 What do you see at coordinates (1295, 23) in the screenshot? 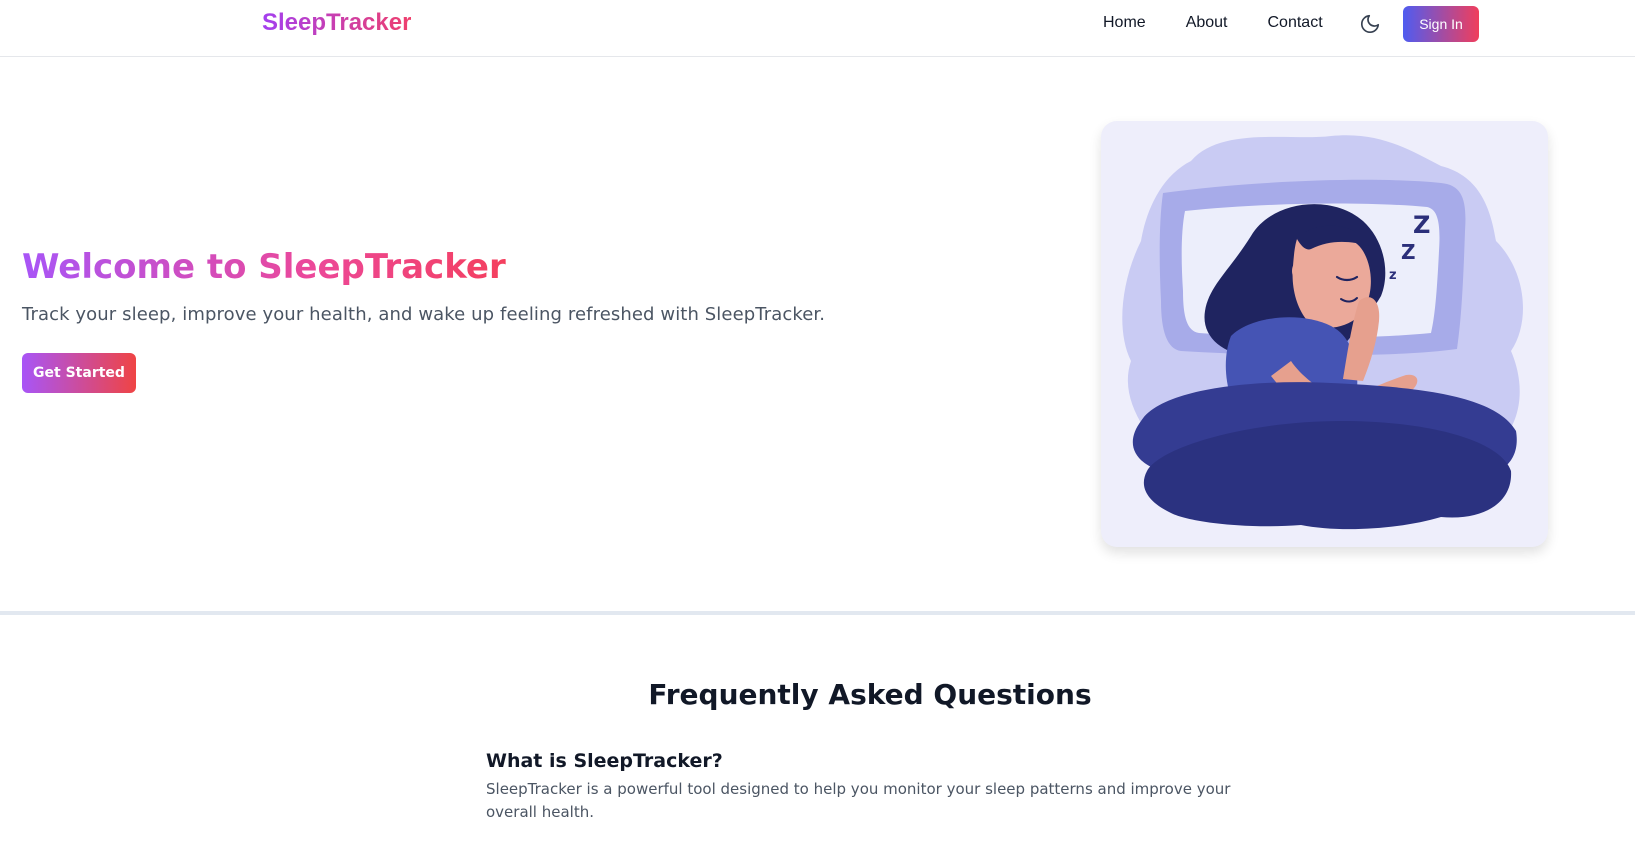
I see `nav-contact-link: Contact` at bounding box center [1295, 23].